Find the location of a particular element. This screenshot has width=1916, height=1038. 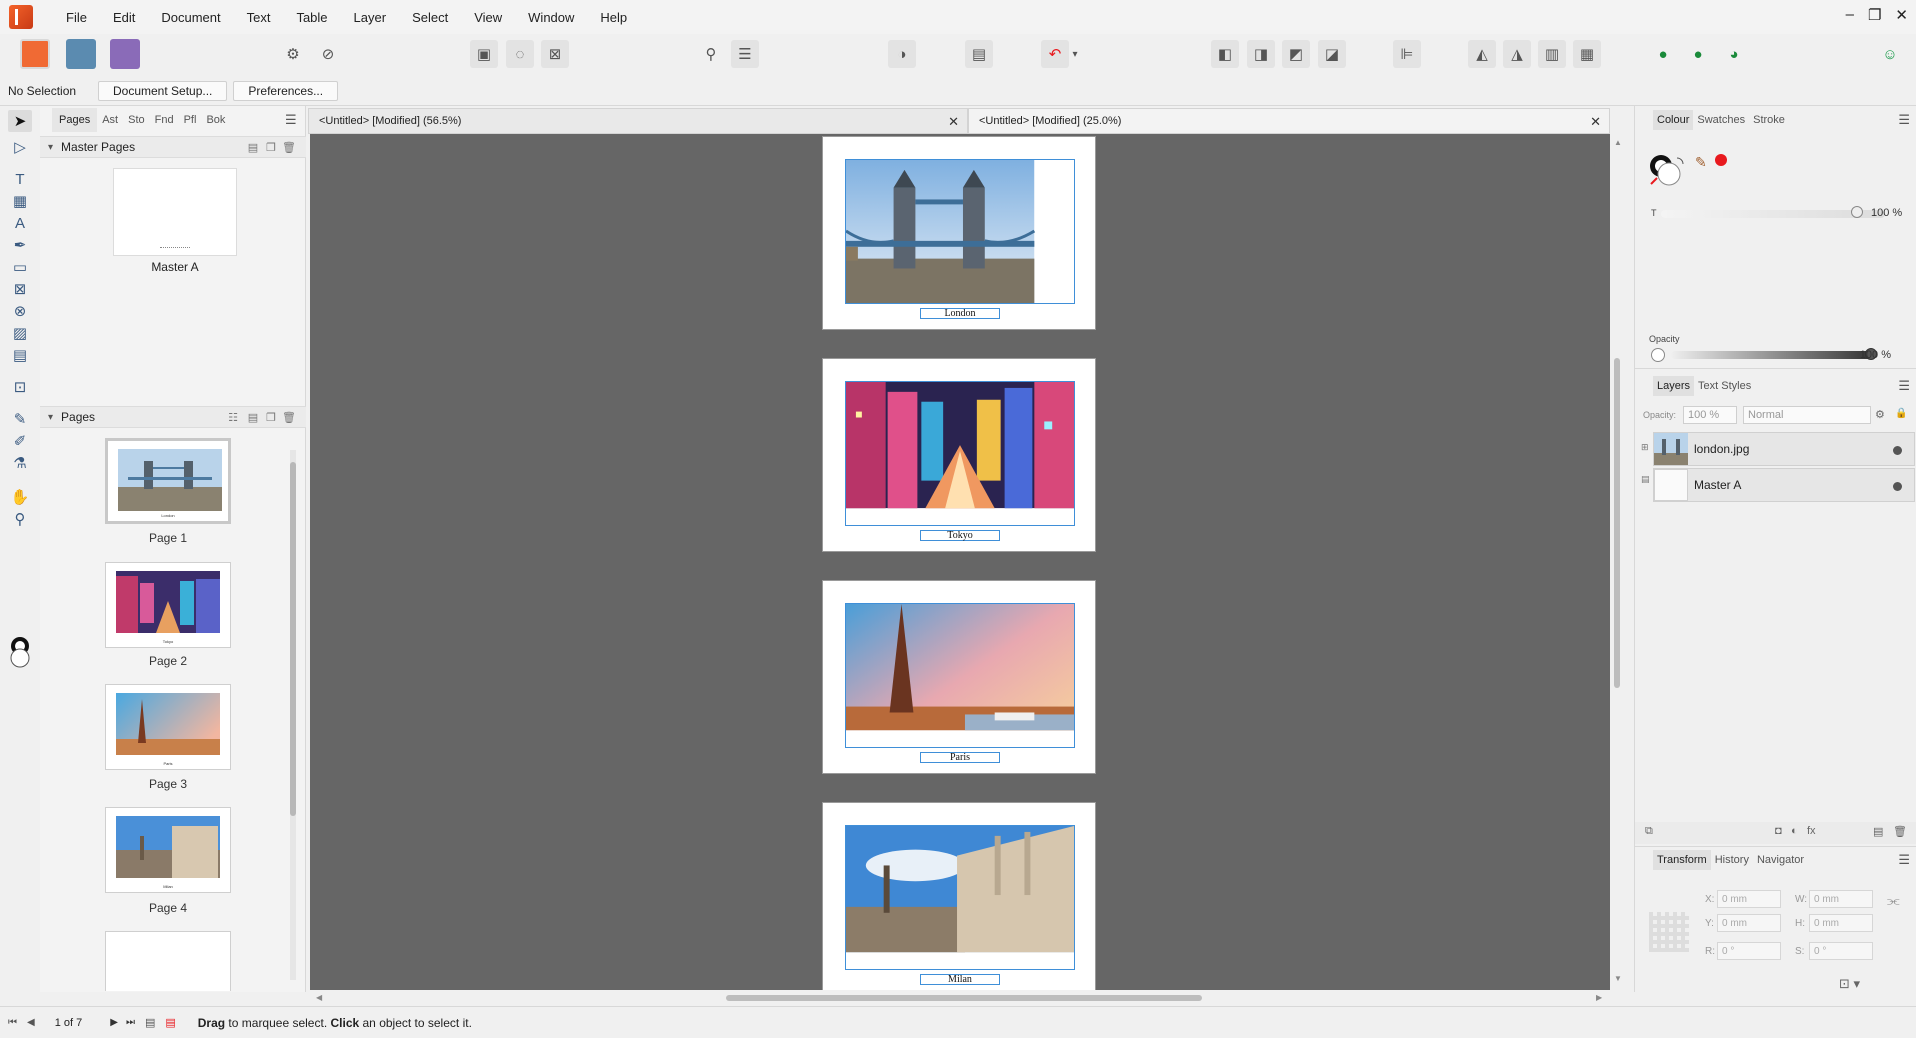

pin-icon: ⚲ is located at coordinates (711, 54).